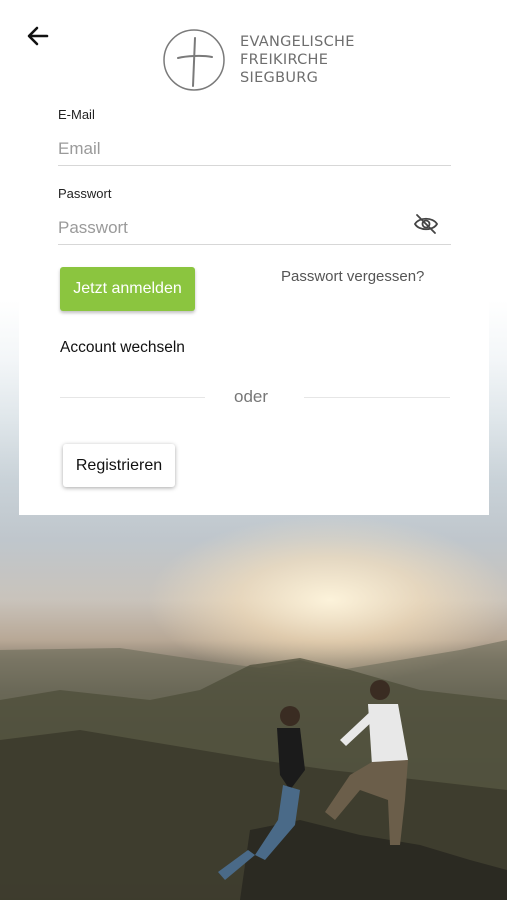 Image resolution: width=507 pixels, height=900 pixels. I want to click on eye-off-icon, so click(426, 224).